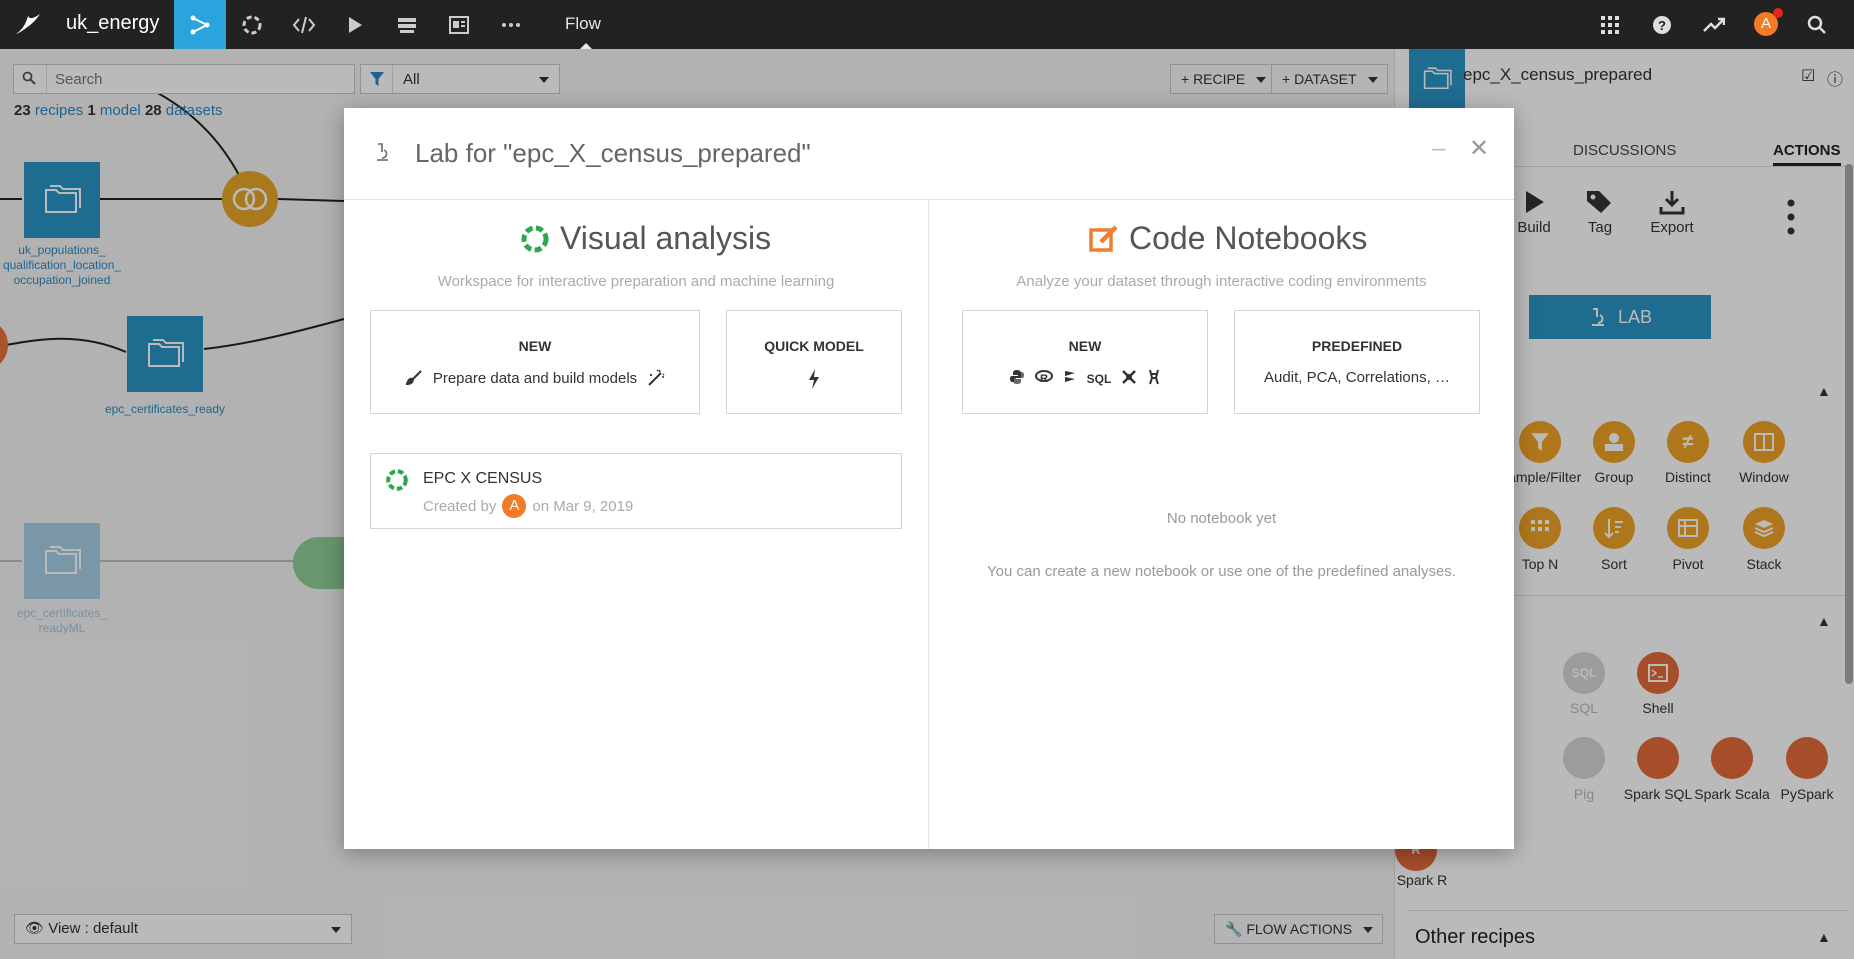  Describe the element at coordinates (814, 379) in the screenshot. I see `lightning-icon` at that location.